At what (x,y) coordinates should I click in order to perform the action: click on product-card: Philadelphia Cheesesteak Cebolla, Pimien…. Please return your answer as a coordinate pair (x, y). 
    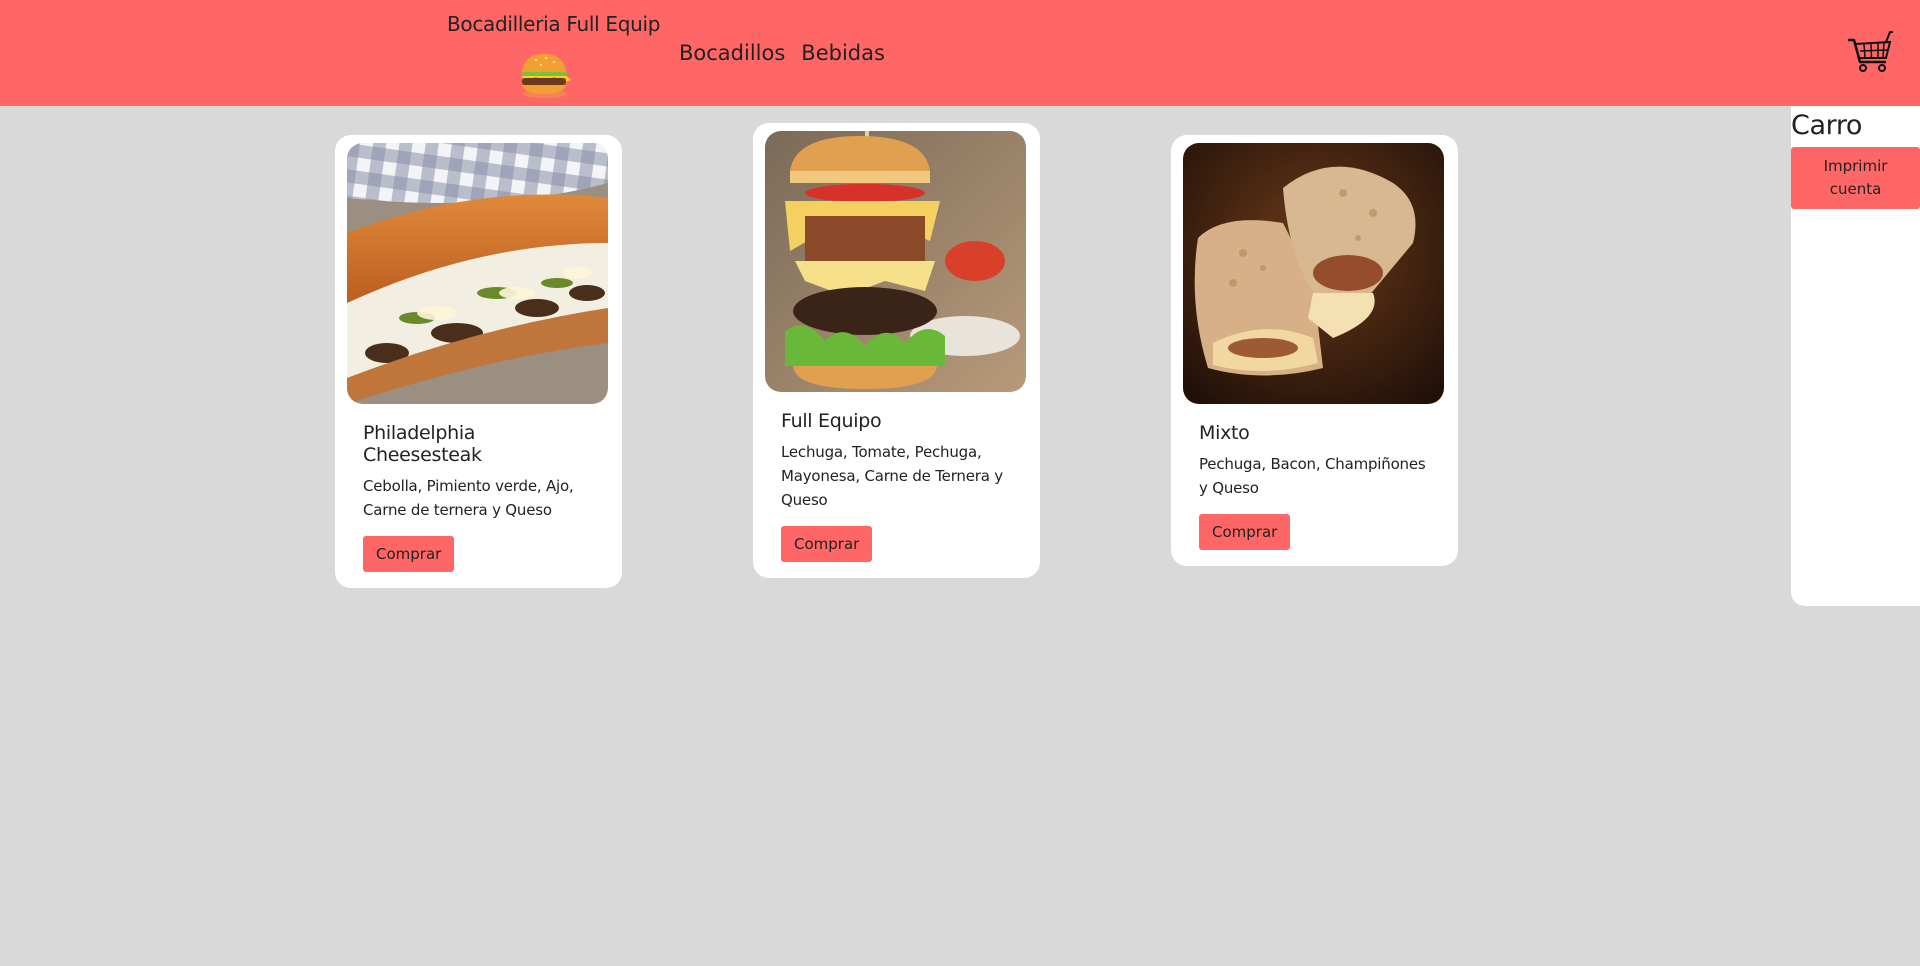
    Looking at the image, I should click on (478, 361).